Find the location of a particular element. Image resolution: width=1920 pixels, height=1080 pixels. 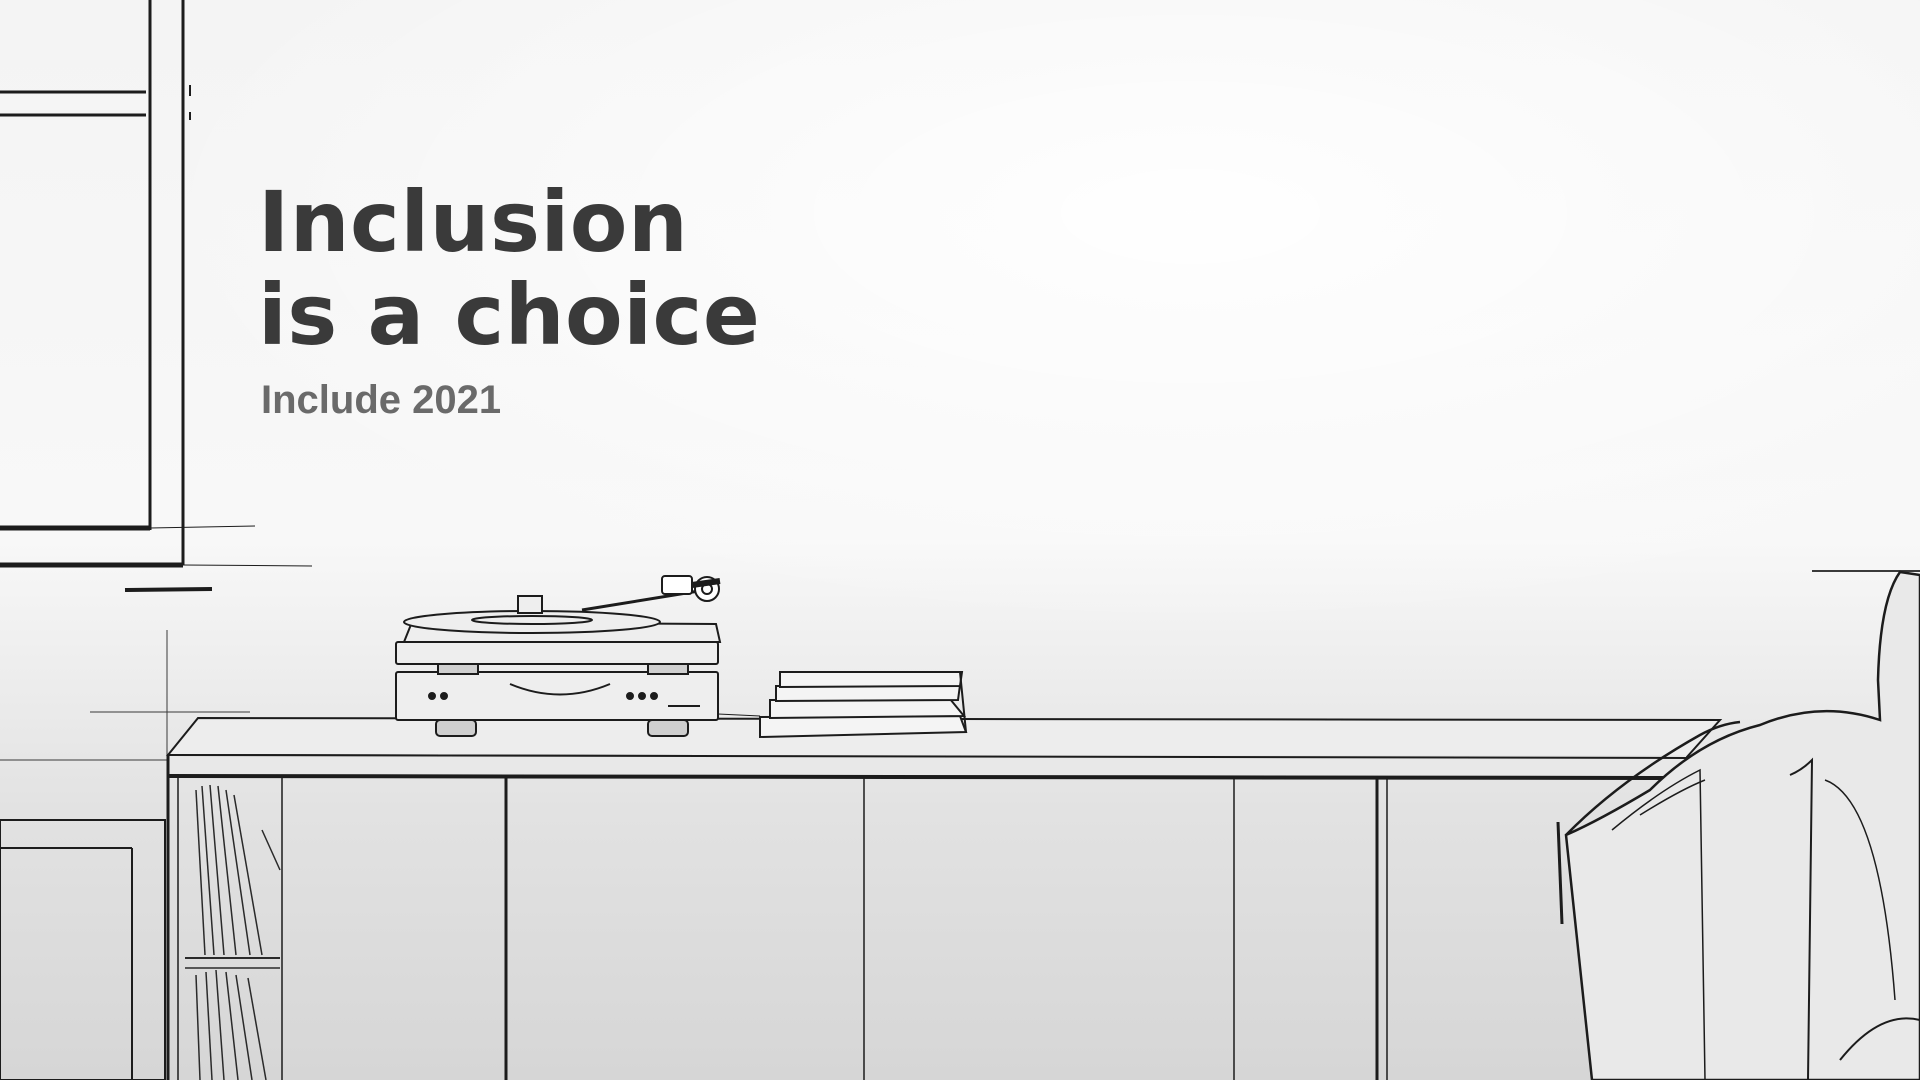

headline: Inclusion is a choice is located at coordinates (509, 269).